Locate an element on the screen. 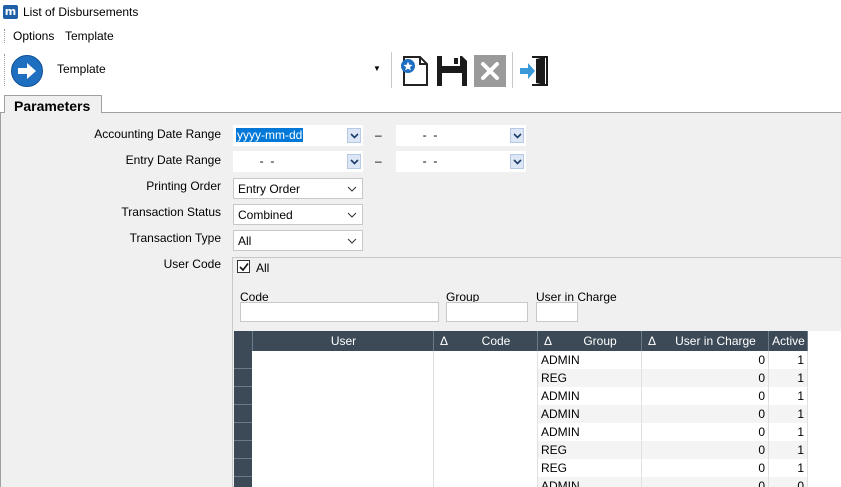 This screenshot has width=841, height=487. app-icon: m is located at coordinates (10, 12).